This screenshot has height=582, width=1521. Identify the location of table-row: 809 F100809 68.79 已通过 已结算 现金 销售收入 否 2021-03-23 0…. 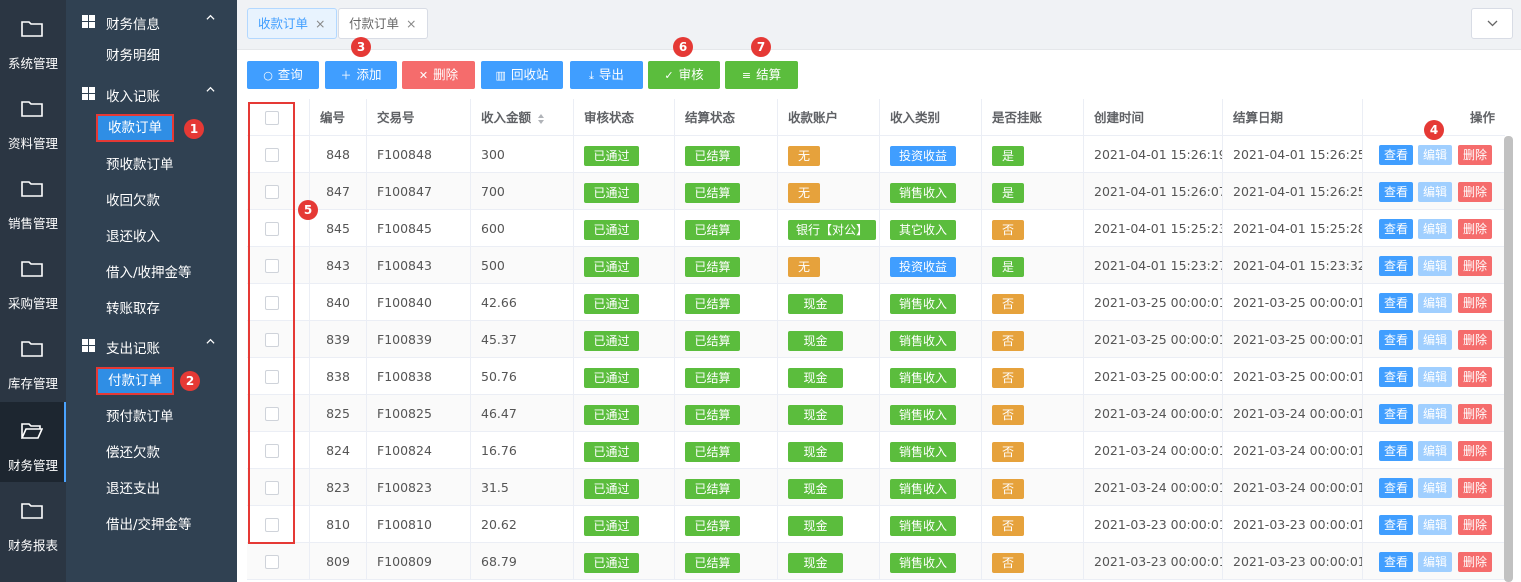
(876, 561).